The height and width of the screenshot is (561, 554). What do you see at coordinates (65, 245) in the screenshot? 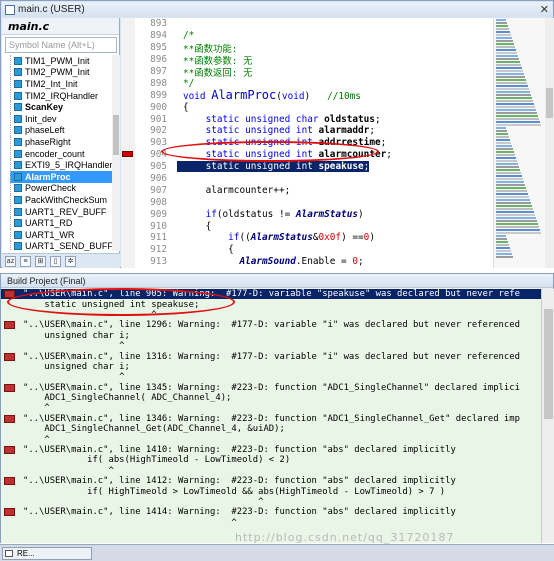
I see `symbol-item: UART1_SEND_BUFF` at bounding box center [65, 245].